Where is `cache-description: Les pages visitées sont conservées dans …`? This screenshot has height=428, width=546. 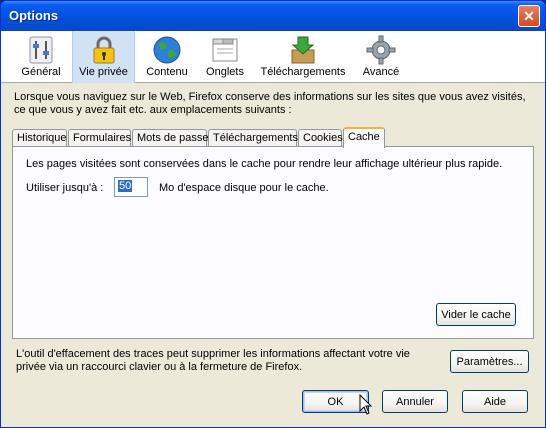
cache-description: Les pages visitées sont conservées dans … is located at coordinates (264, 164).